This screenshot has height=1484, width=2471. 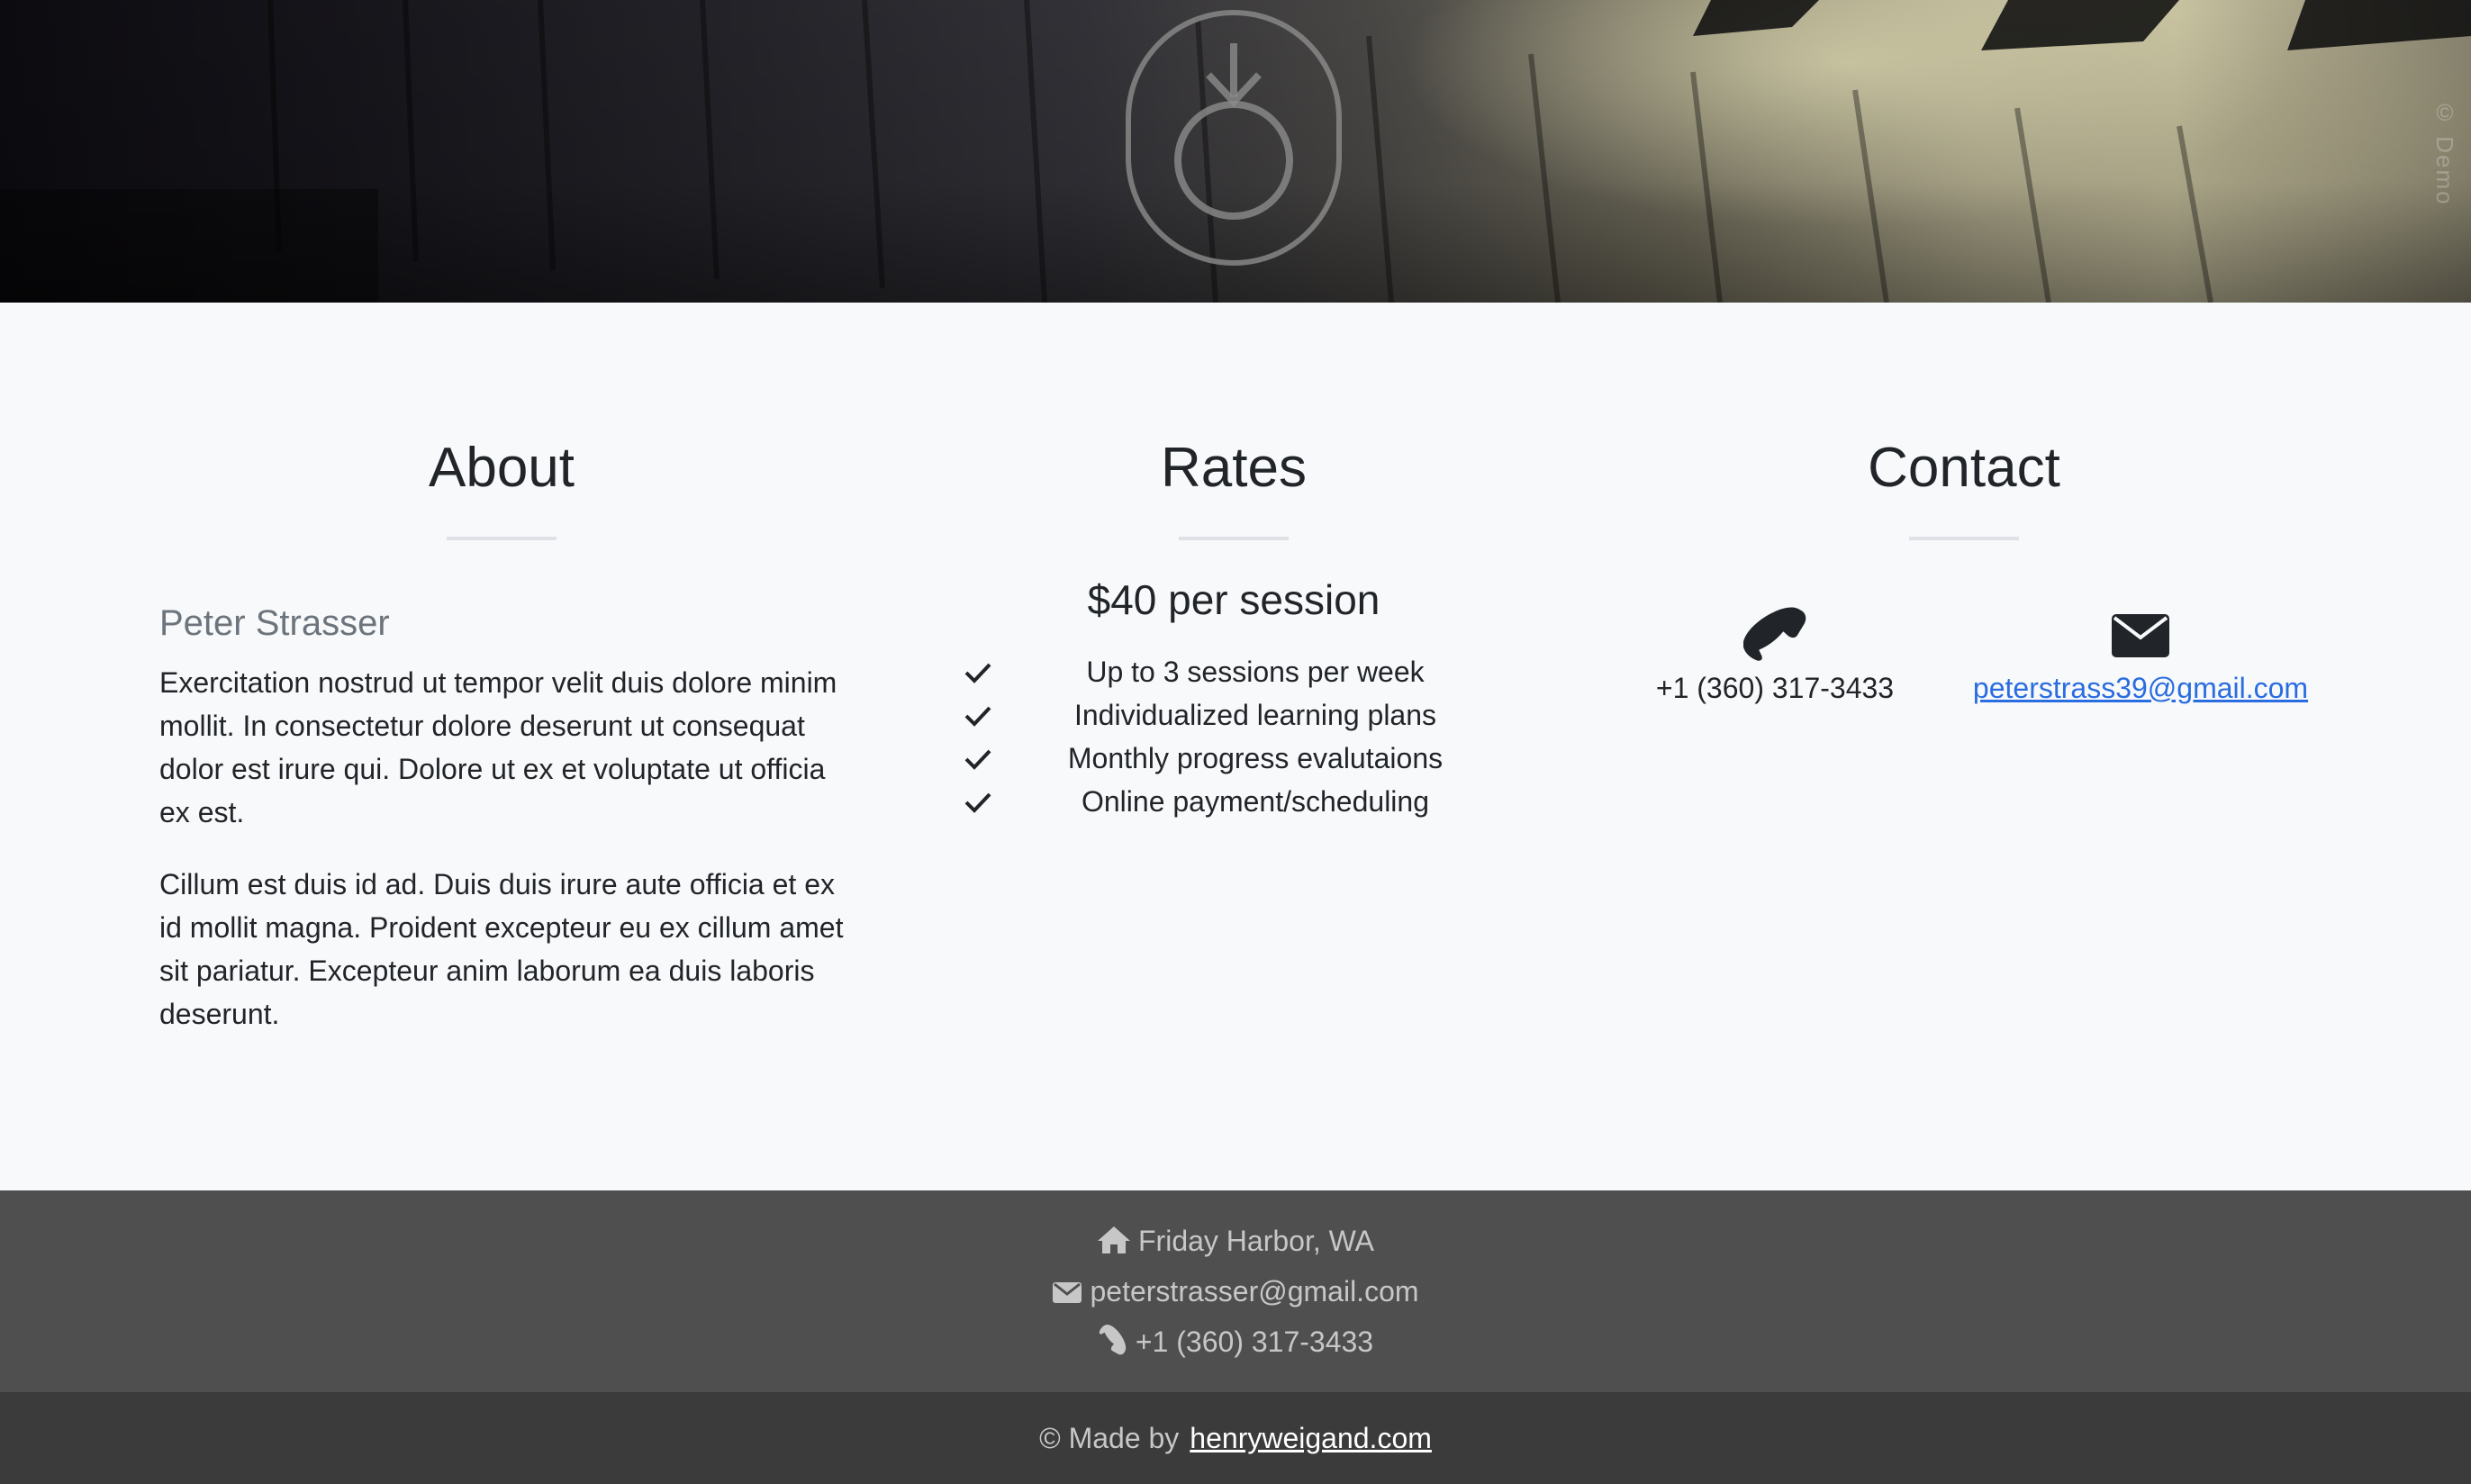 I want to click on hero-watermark: © Demo, so click(x=2445, y=153).